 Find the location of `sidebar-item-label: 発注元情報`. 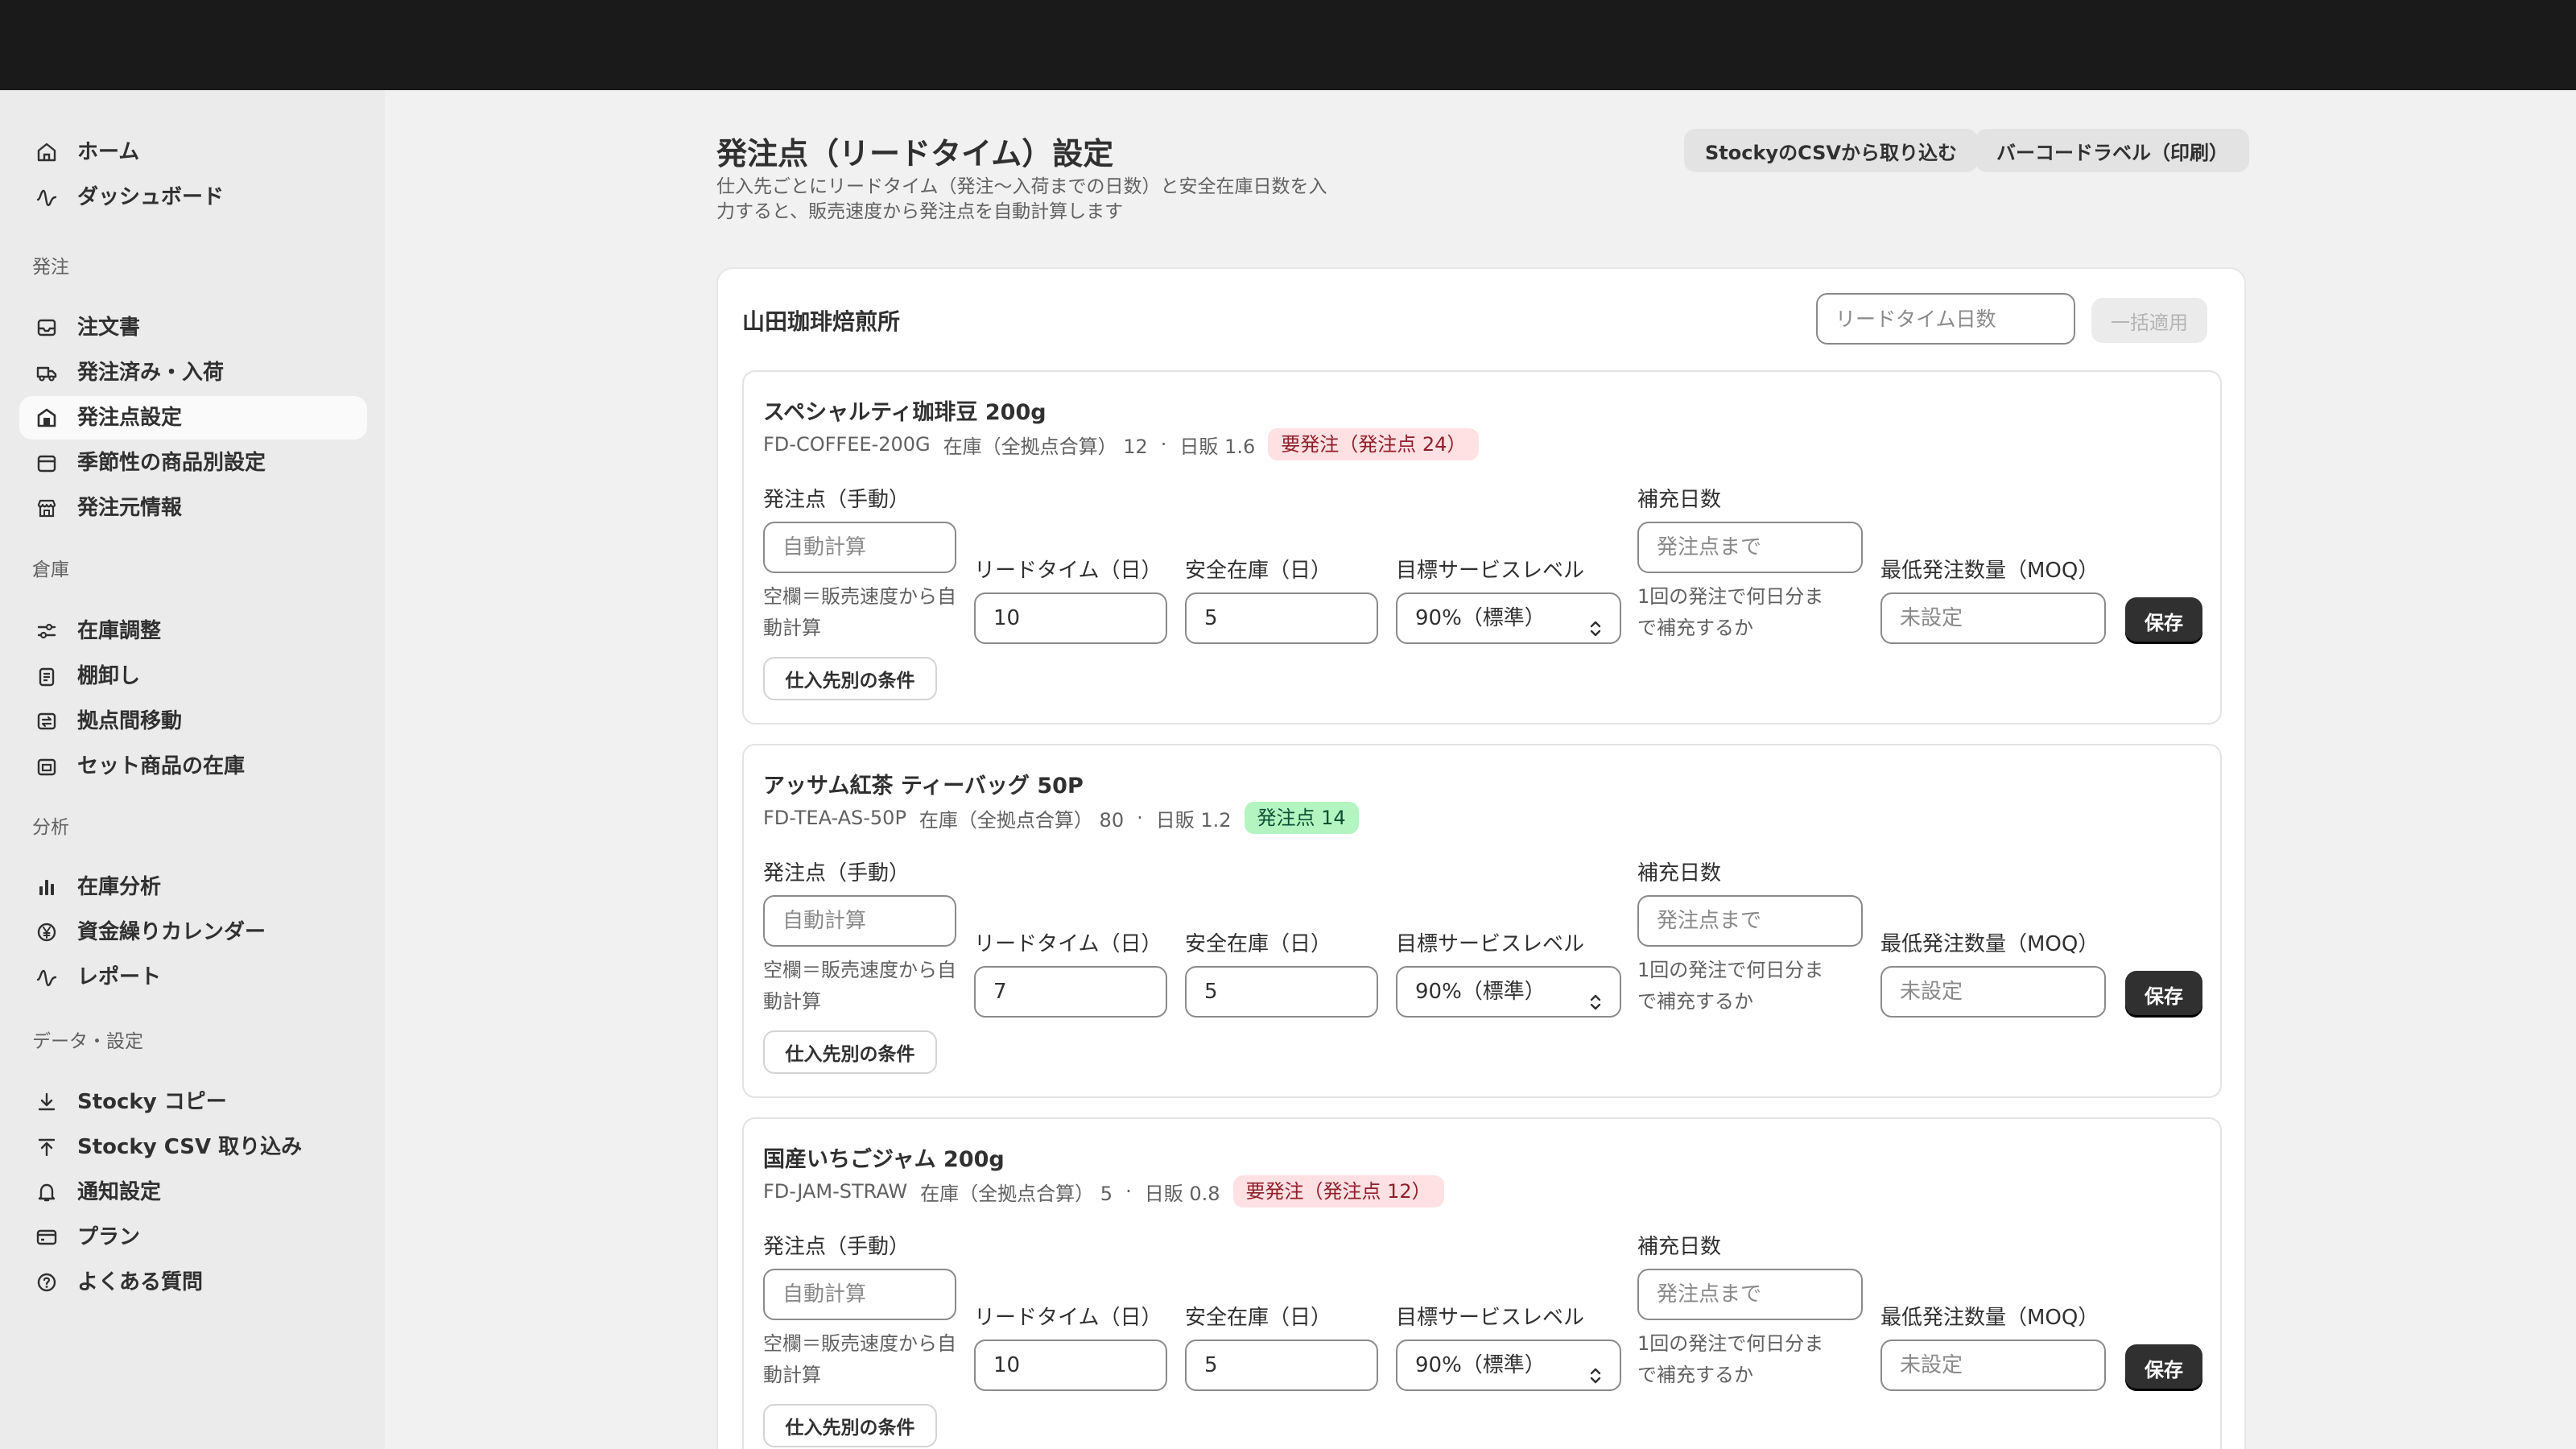

sidebar-item-label: 発注元情報 is located at coordinates (130, 508).